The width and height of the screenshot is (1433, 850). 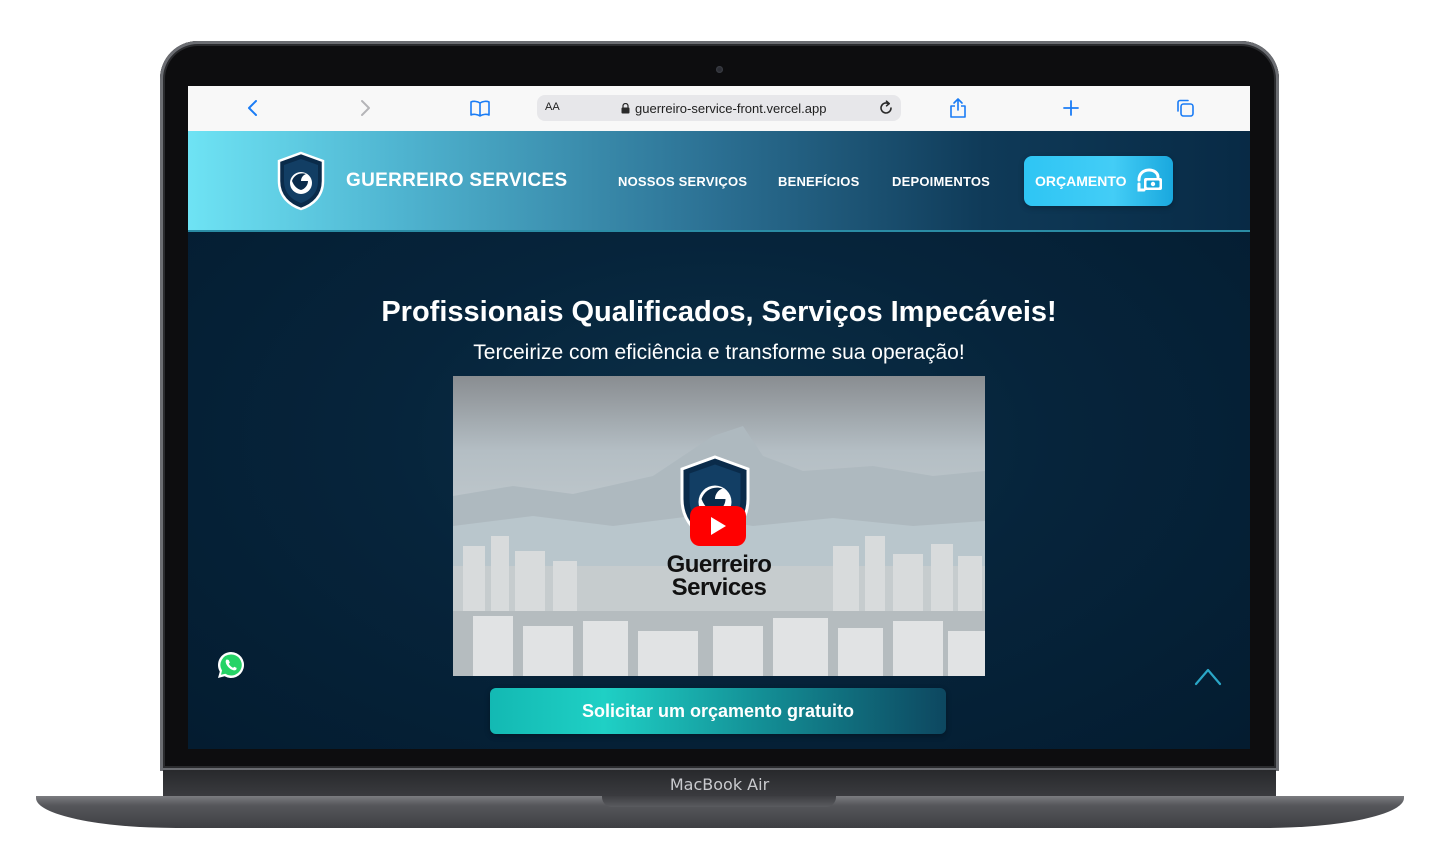 What do you see at coordinates (719, 69) in the screenshot?
I see `camera` at bounding box center [719, 69].